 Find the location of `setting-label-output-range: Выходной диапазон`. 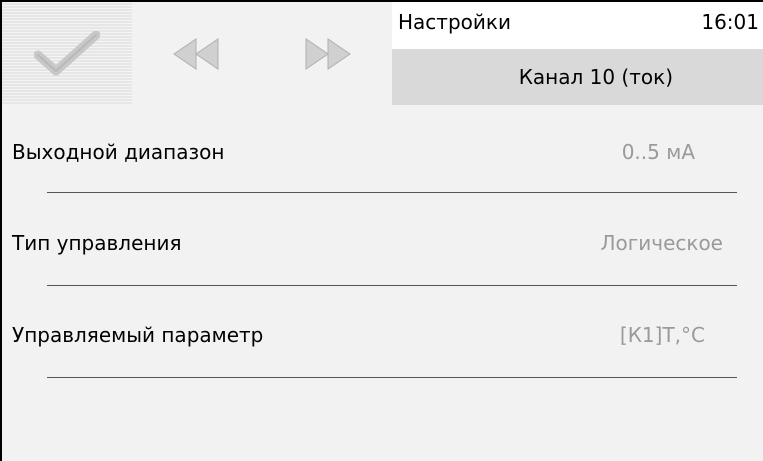

setting-label-output-range: Выходной диапазон is located at coordinates (118, 152).